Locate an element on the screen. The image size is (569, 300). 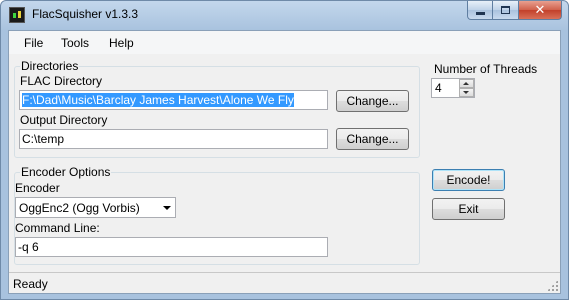
app-icon is located at coordinates (17, 15).